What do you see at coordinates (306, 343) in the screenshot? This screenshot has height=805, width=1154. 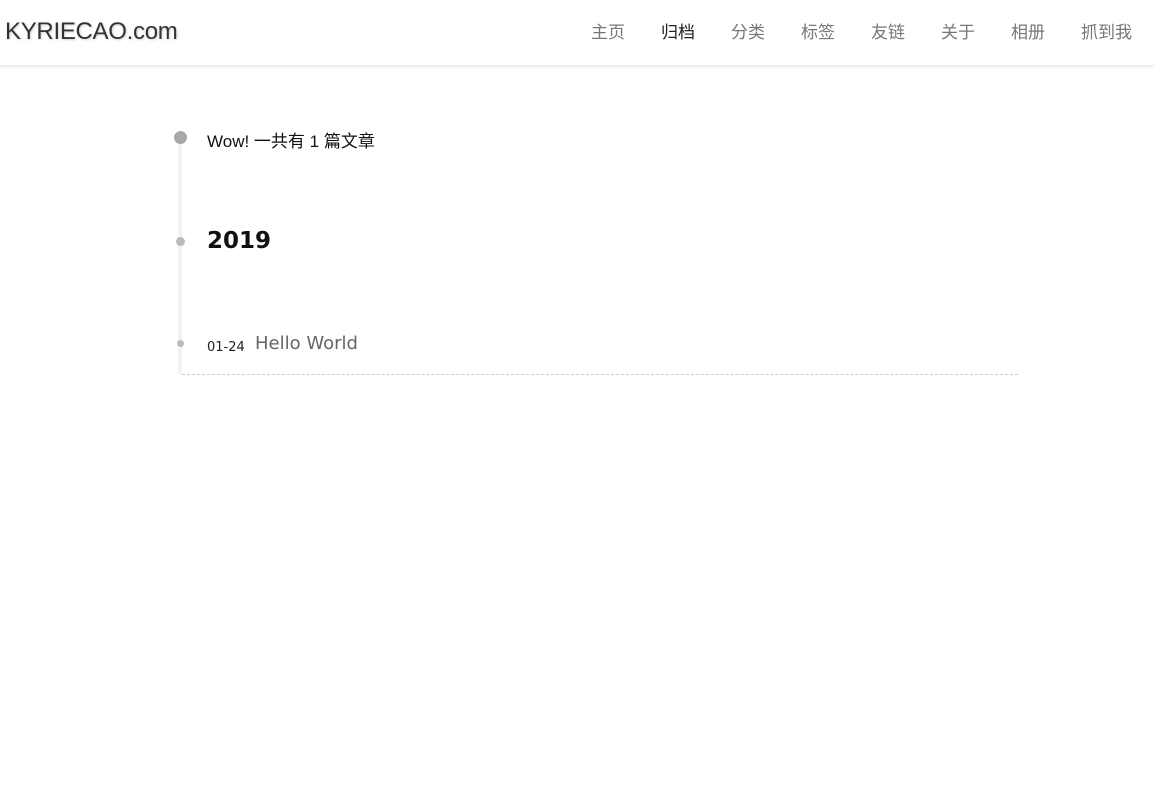 I see `post-title-link: Hello World` at bounding box center [306, 343].